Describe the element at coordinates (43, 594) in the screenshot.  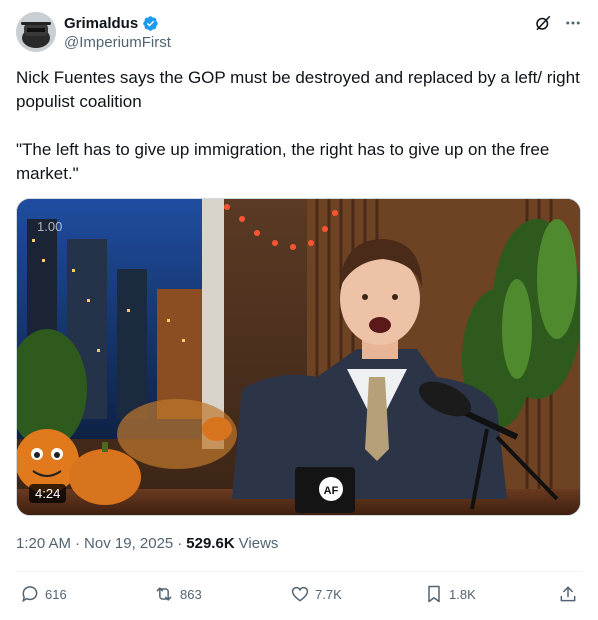
I see `reply-button: 616` at that location.